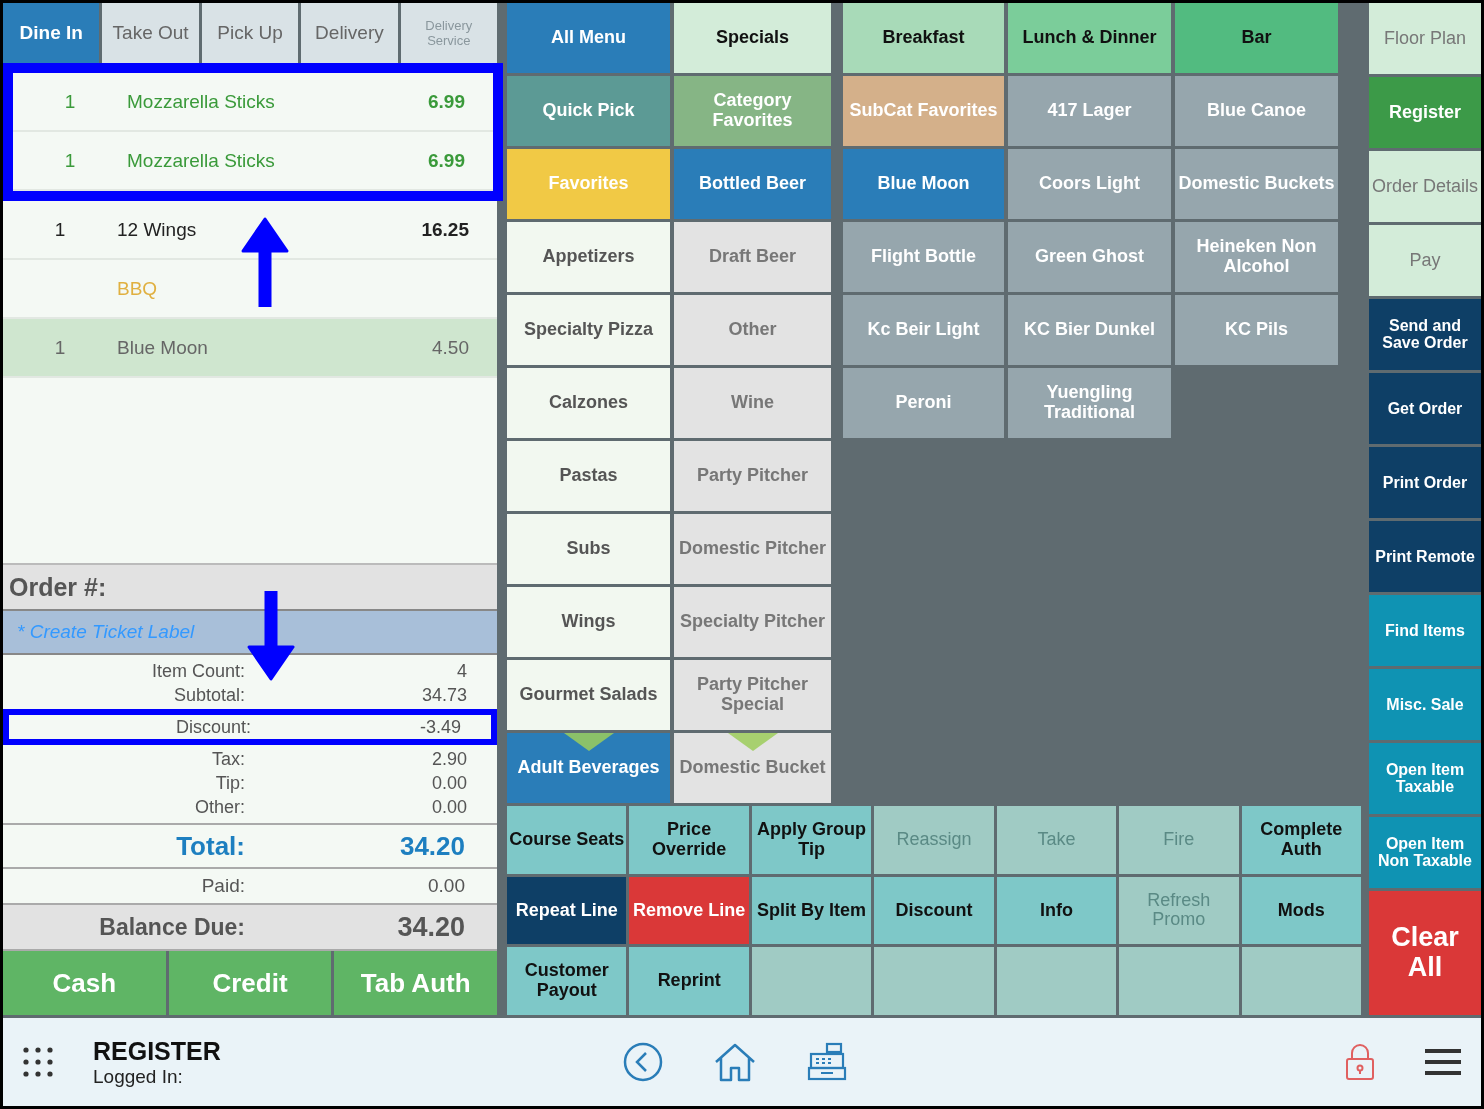 The image size is (1484, 1109). Describe the element at coordinates (250, 983) in the screenshot. I see `payment-button: Credit` at that location.